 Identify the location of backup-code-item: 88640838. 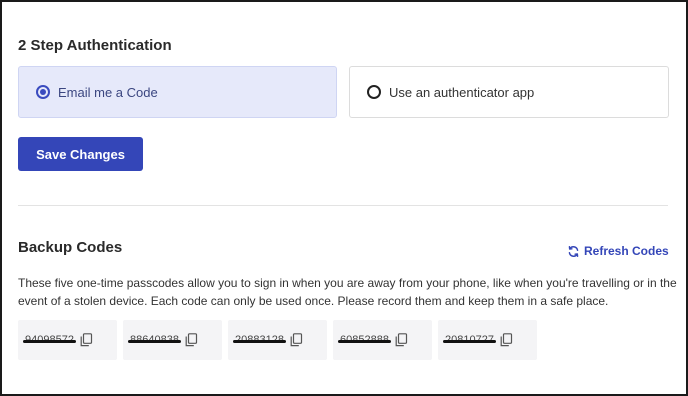
(172, 340).